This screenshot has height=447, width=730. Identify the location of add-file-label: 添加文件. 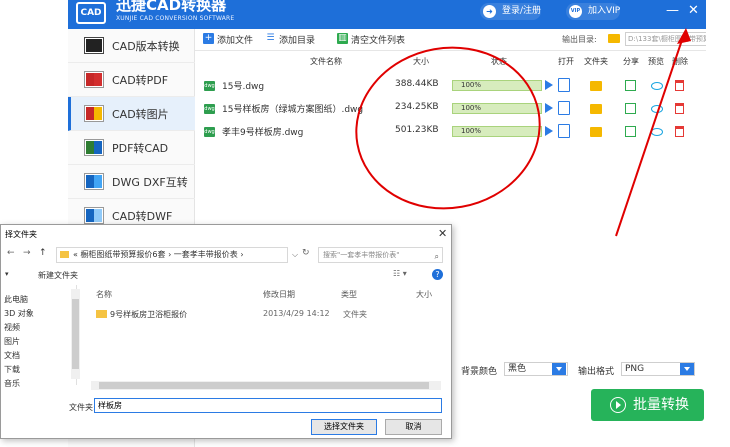
(235, 41).